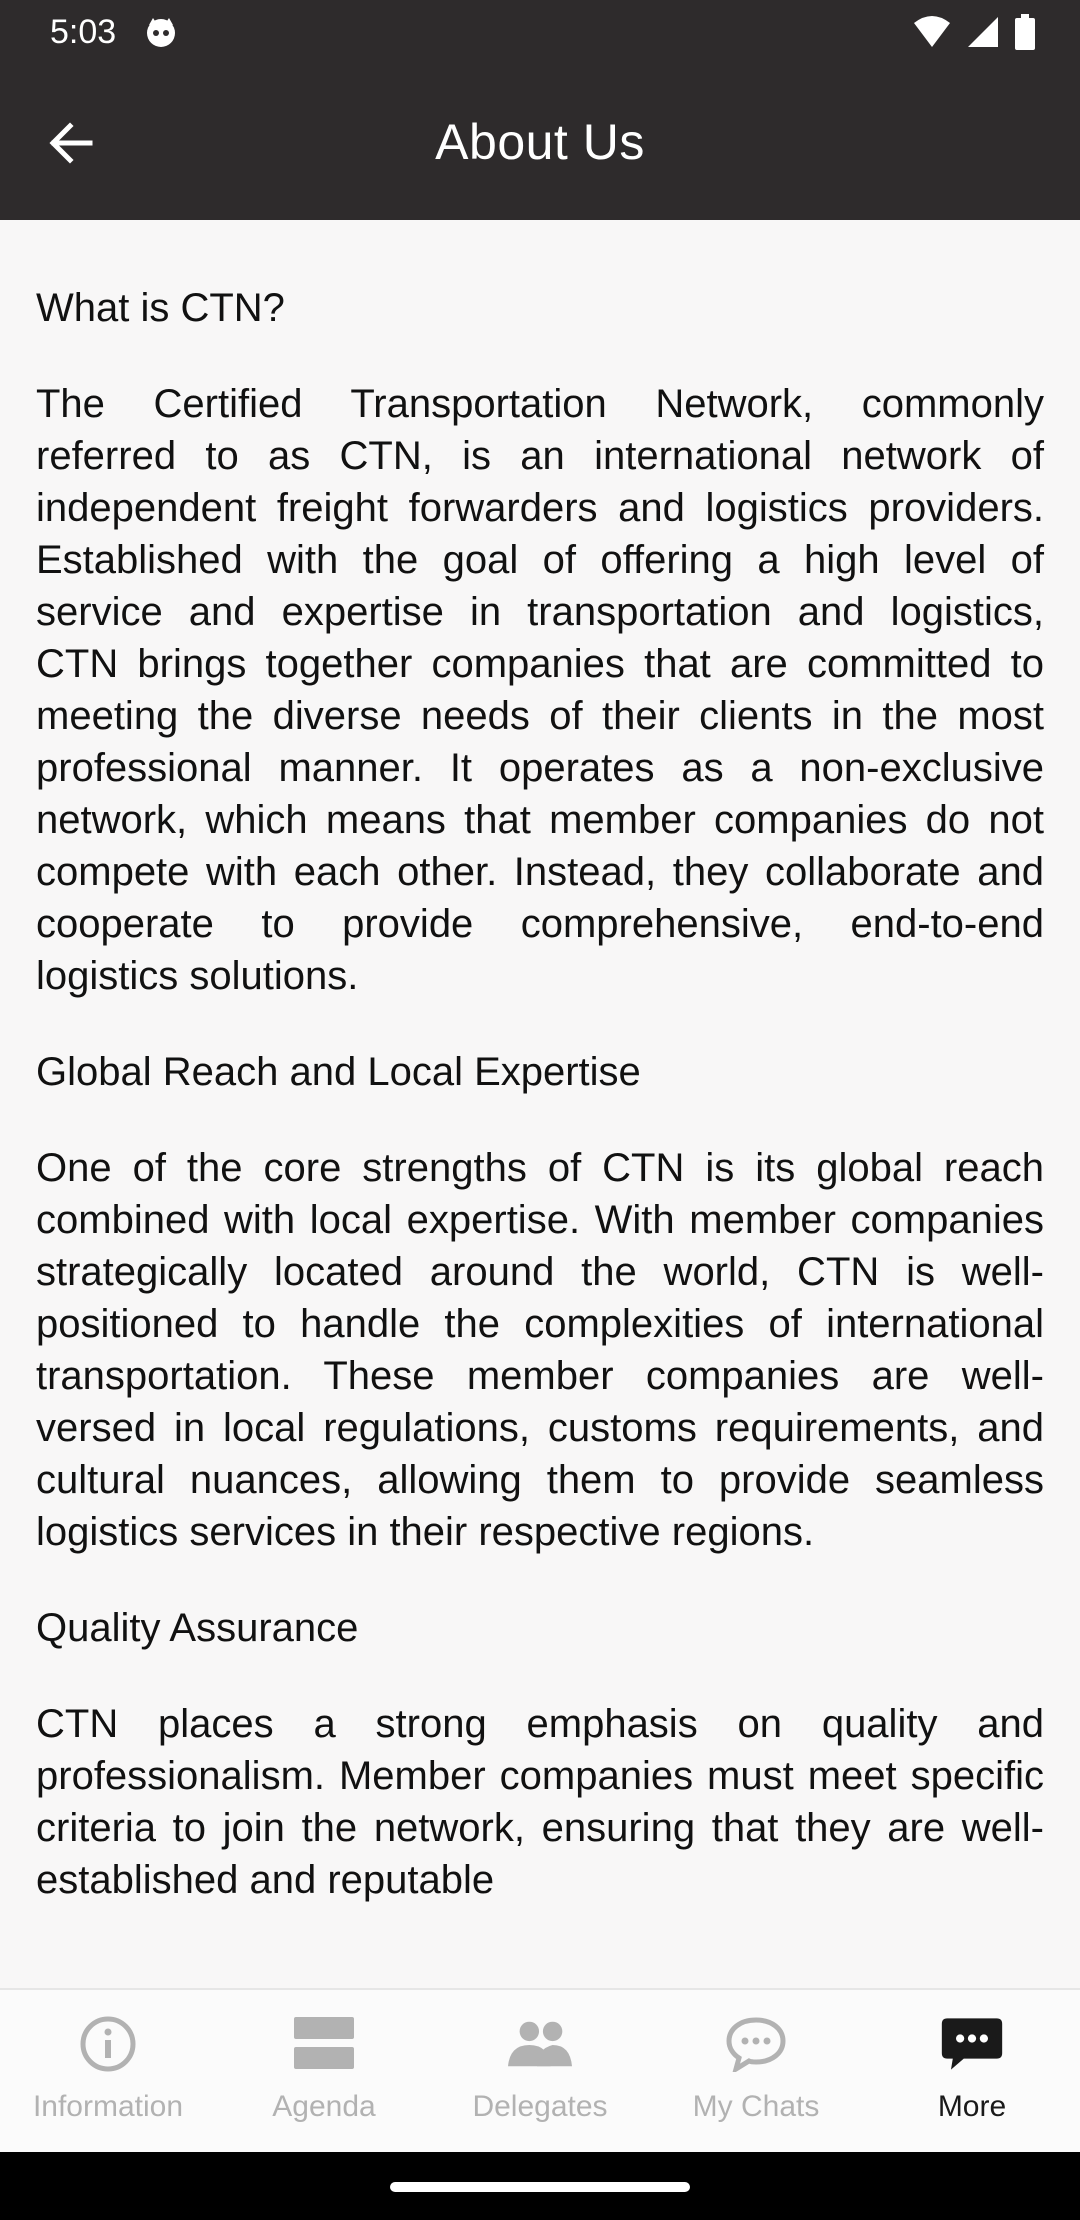 The width and height of the screenshot is (1080, 2220). I want to click on nav-item-my-chats: My Chats, so click(756, 2071).